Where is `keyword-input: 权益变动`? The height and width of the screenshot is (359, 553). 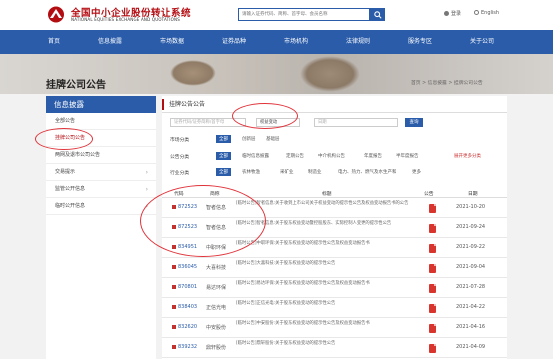 keyword-input: 权益变动 is located at coordinates (278, 122).